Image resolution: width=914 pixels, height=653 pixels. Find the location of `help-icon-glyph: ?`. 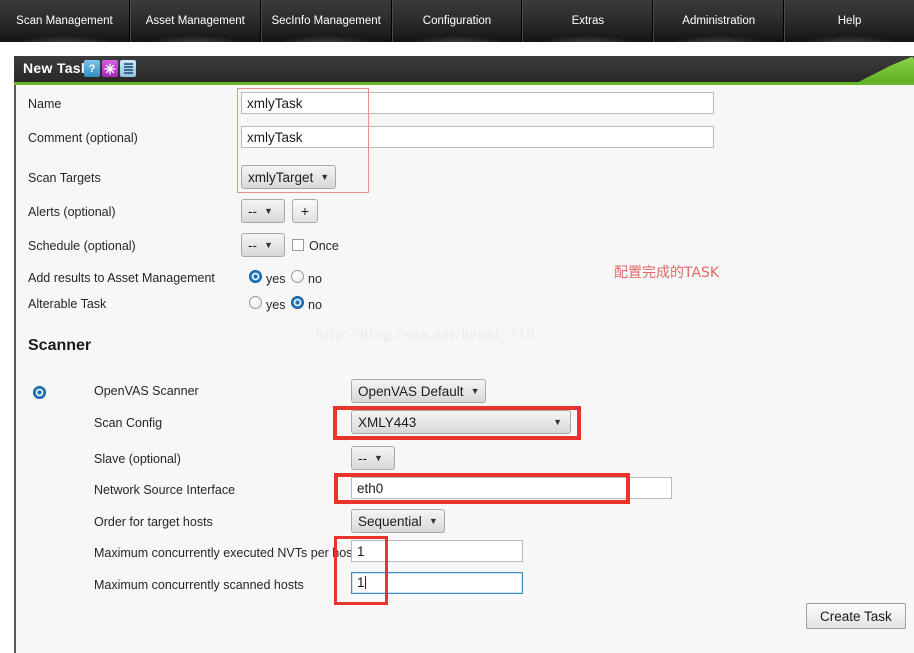

help-icon-glyph: ? is located at coordinates (92, 68).